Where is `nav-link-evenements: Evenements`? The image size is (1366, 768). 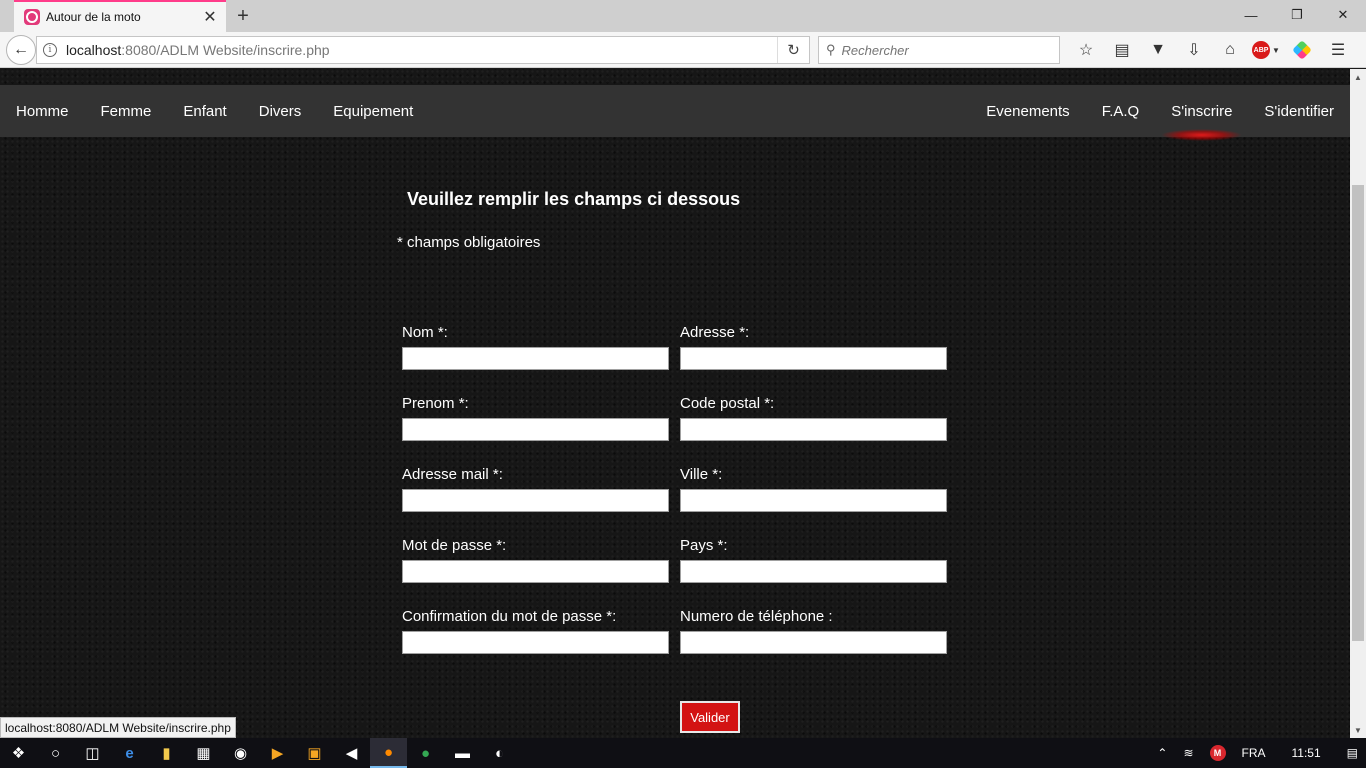
nav-link-evenements: Evenements is located at coordinates (1027, 111).